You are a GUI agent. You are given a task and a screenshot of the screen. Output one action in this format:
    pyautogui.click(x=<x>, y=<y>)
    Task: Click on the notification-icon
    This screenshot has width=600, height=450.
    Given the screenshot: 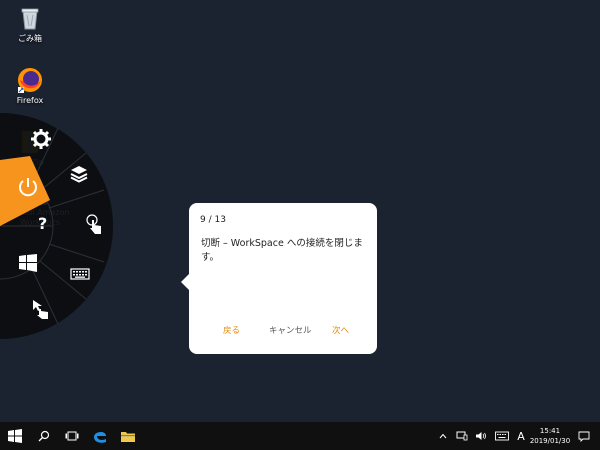 What is the action you would take?
    pyautogui.click(x=584, y=436)
    